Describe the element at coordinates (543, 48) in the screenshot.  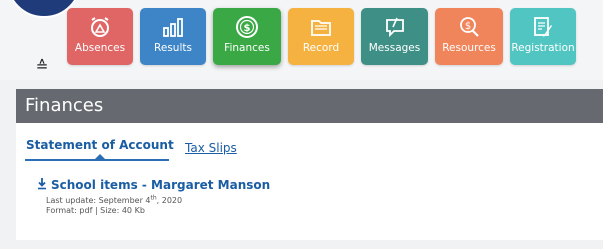
I see `tile-label: Registration` at that location.